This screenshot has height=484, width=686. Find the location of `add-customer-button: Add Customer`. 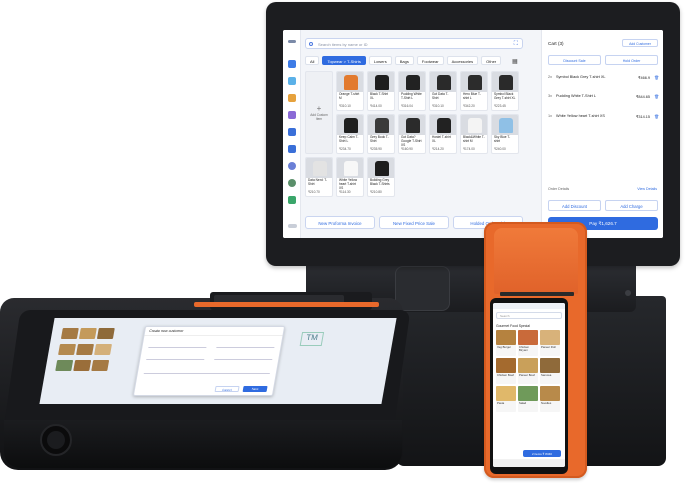

add-customer-button: Add Customer is located at coordinates (640, 43).